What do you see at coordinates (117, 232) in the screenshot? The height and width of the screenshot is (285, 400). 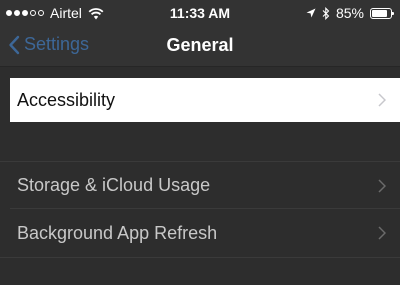 I see `row-label: Background App Refresh` at bounding box center [117, 232].